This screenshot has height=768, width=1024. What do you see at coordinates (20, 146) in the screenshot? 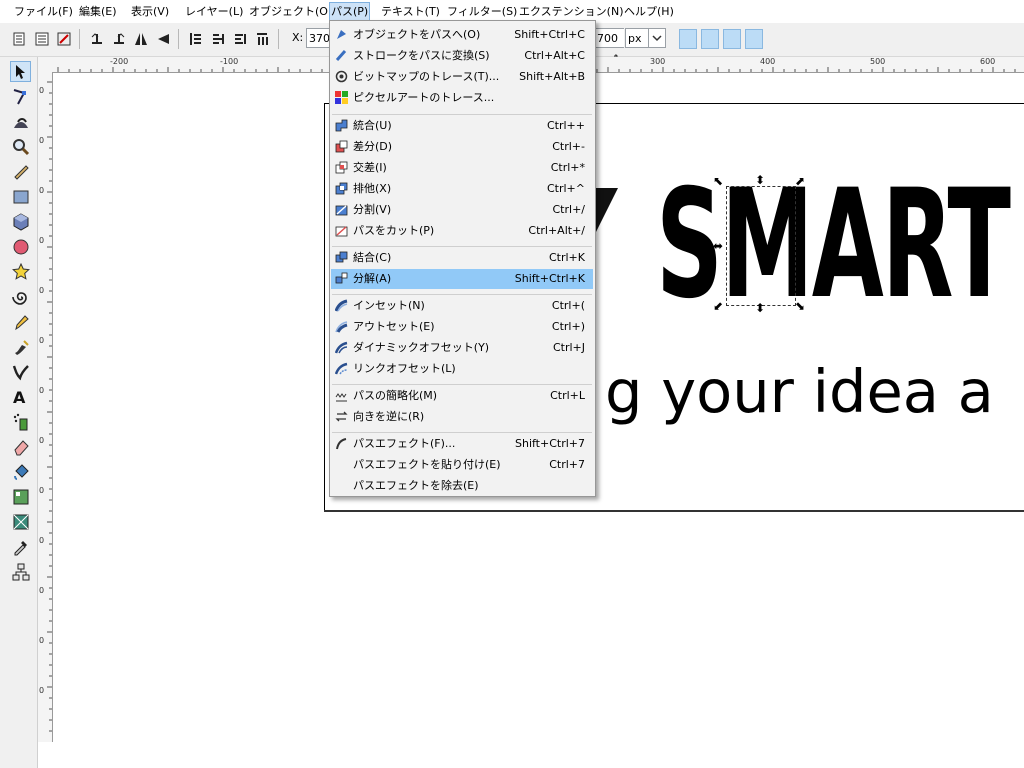
I see `zoom-tool` at bounding box center [20, 146].